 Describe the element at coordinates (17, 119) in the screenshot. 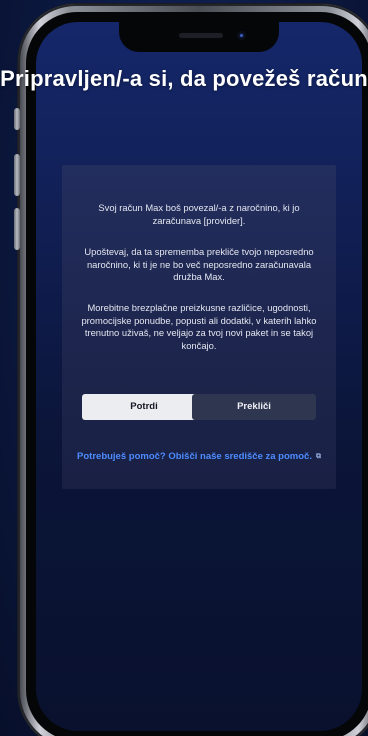

I see `mute-switch` at that location.